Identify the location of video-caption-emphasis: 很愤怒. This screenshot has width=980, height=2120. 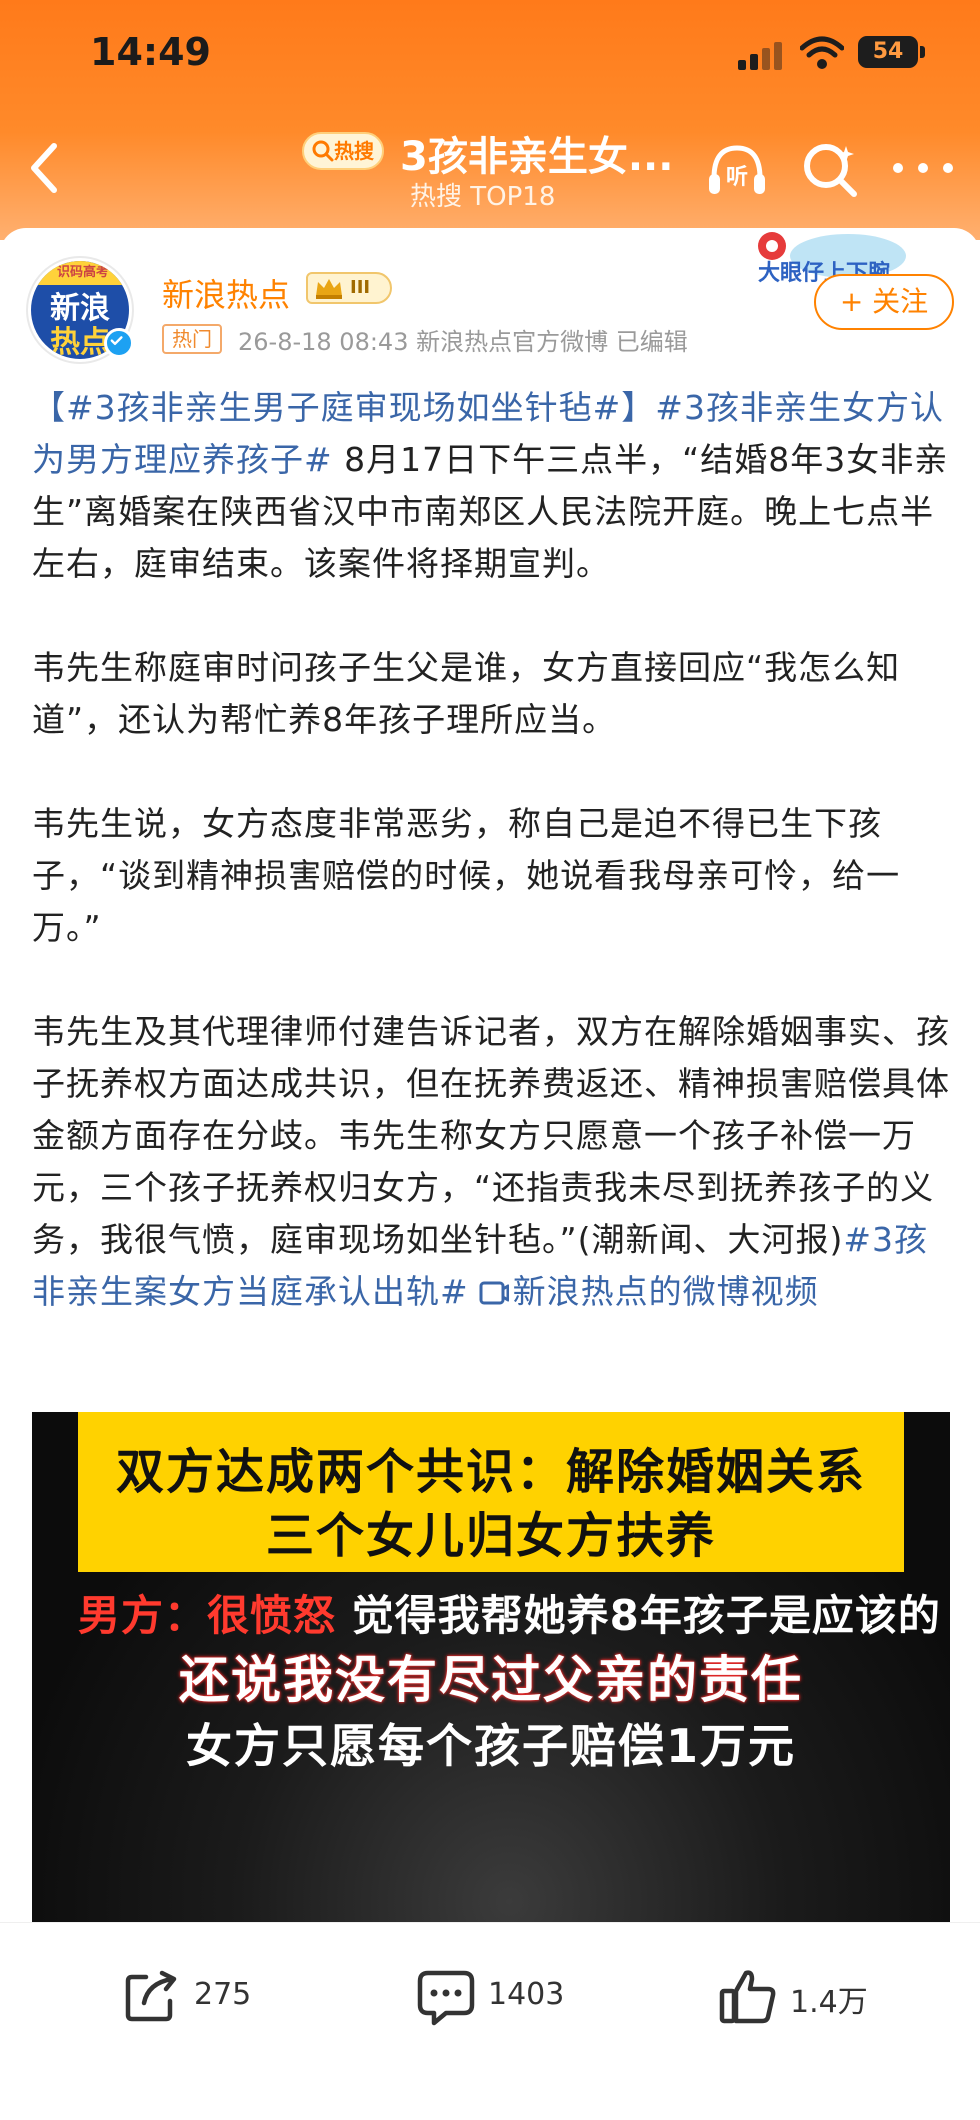
(272, 1615).